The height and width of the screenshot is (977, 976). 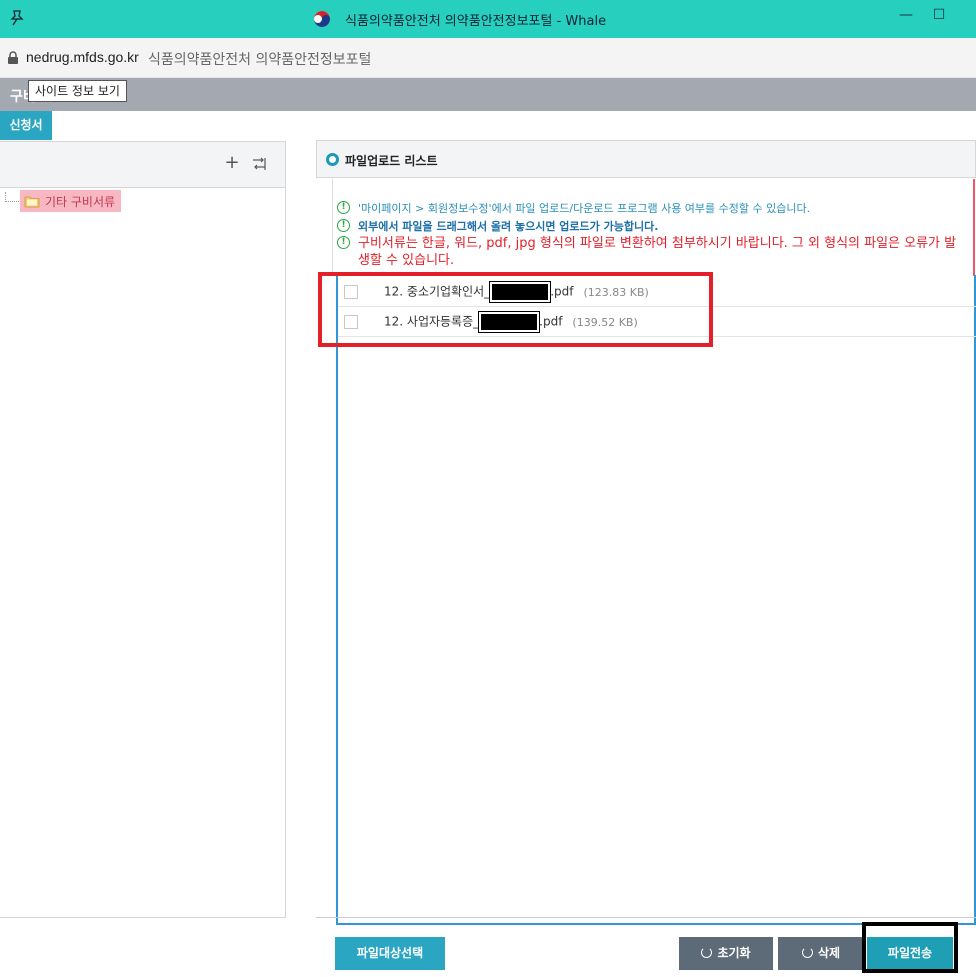 I want to click on url-text: nedrug.mfds.go.kr, so click(x=82, y=57).